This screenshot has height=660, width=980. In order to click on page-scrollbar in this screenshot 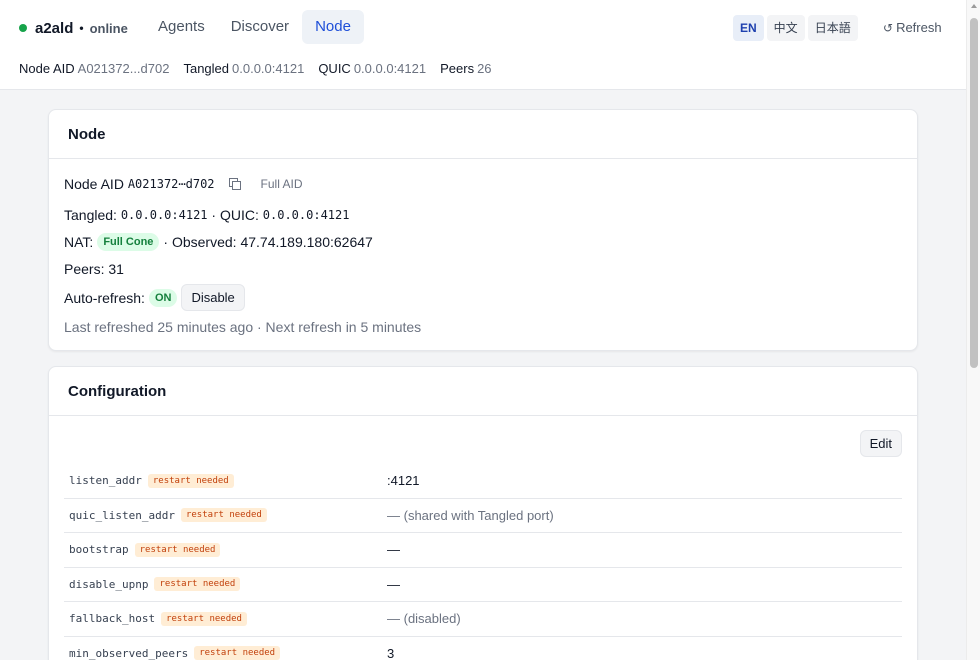, I will do `click(973, 330)`.